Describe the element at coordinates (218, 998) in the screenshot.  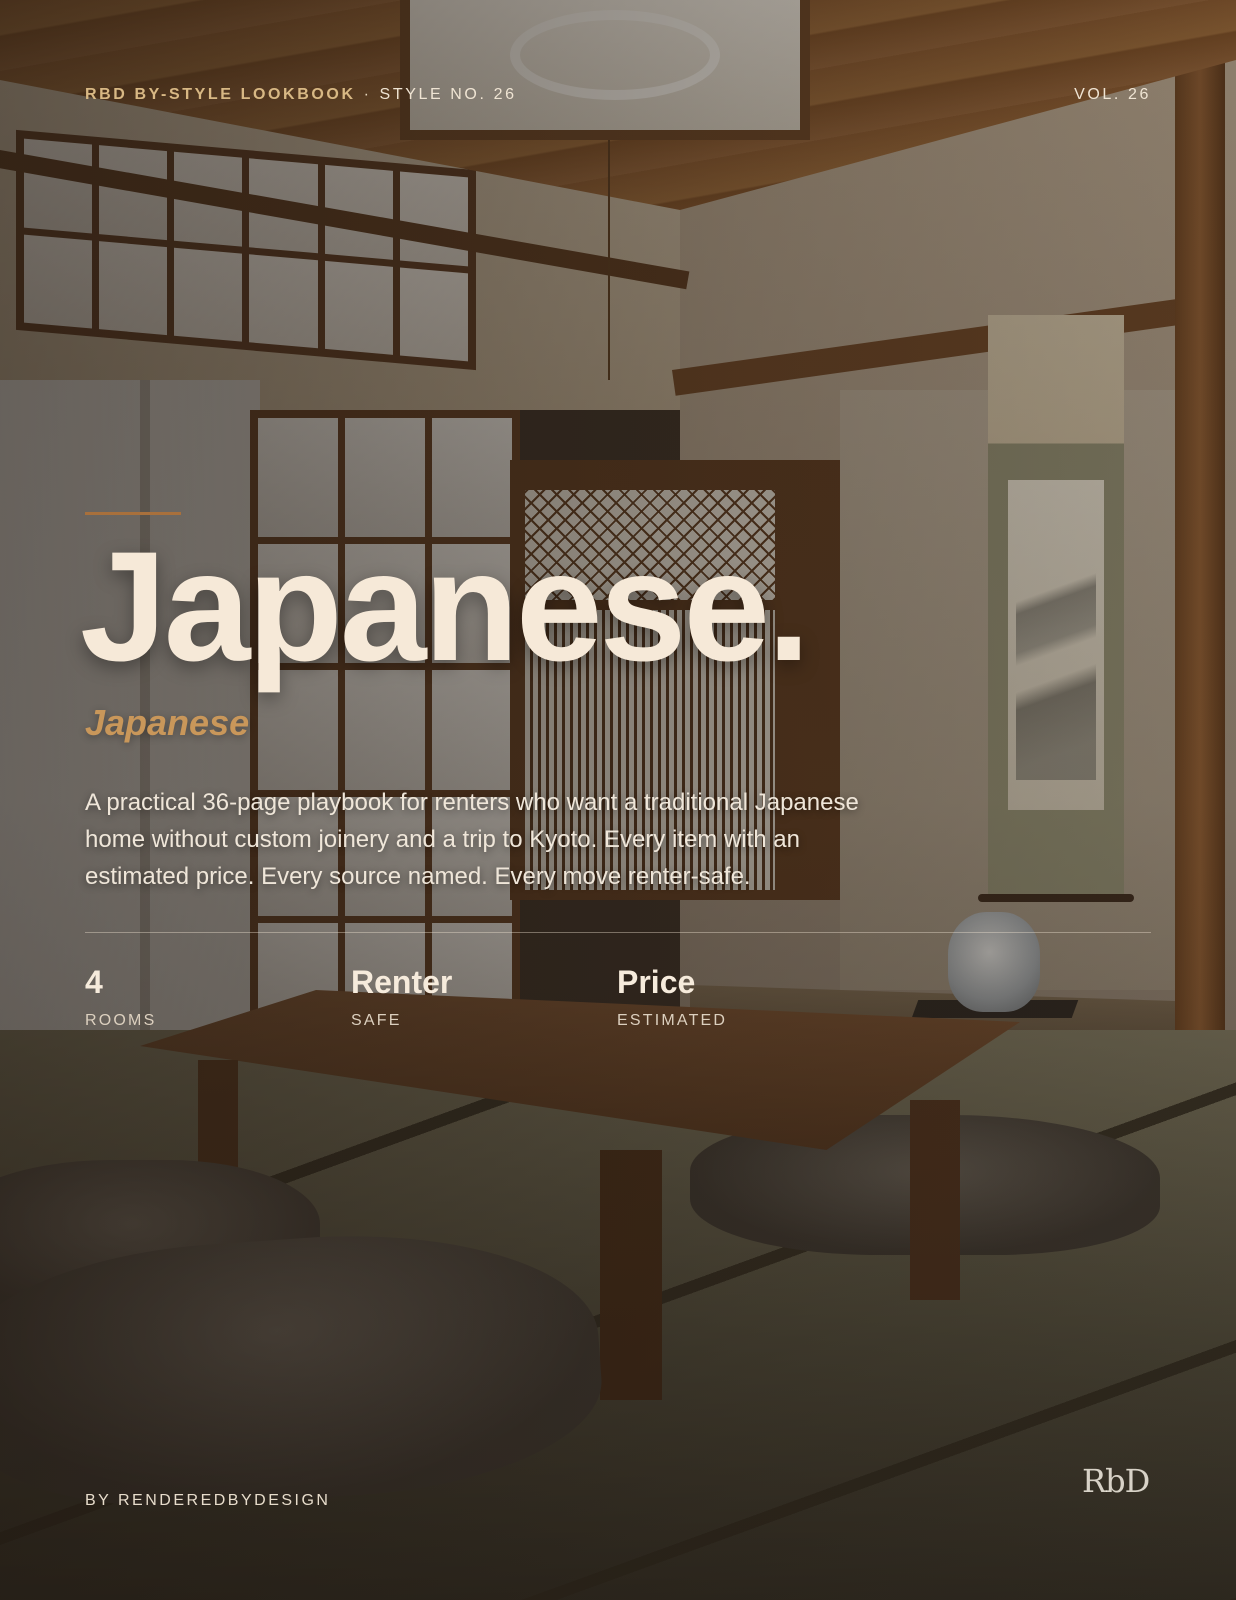
I see `stat-rooms: 4 ROOMS` at that location.